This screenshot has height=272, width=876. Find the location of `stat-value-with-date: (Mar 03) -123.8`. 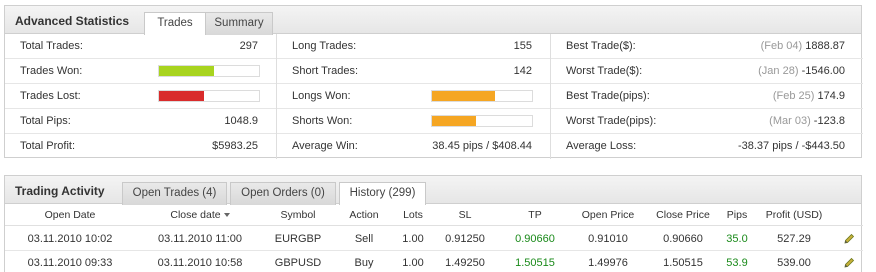

stat-value-with-date: (Mar 03) -123.8 is located at coordinates (807, 121).